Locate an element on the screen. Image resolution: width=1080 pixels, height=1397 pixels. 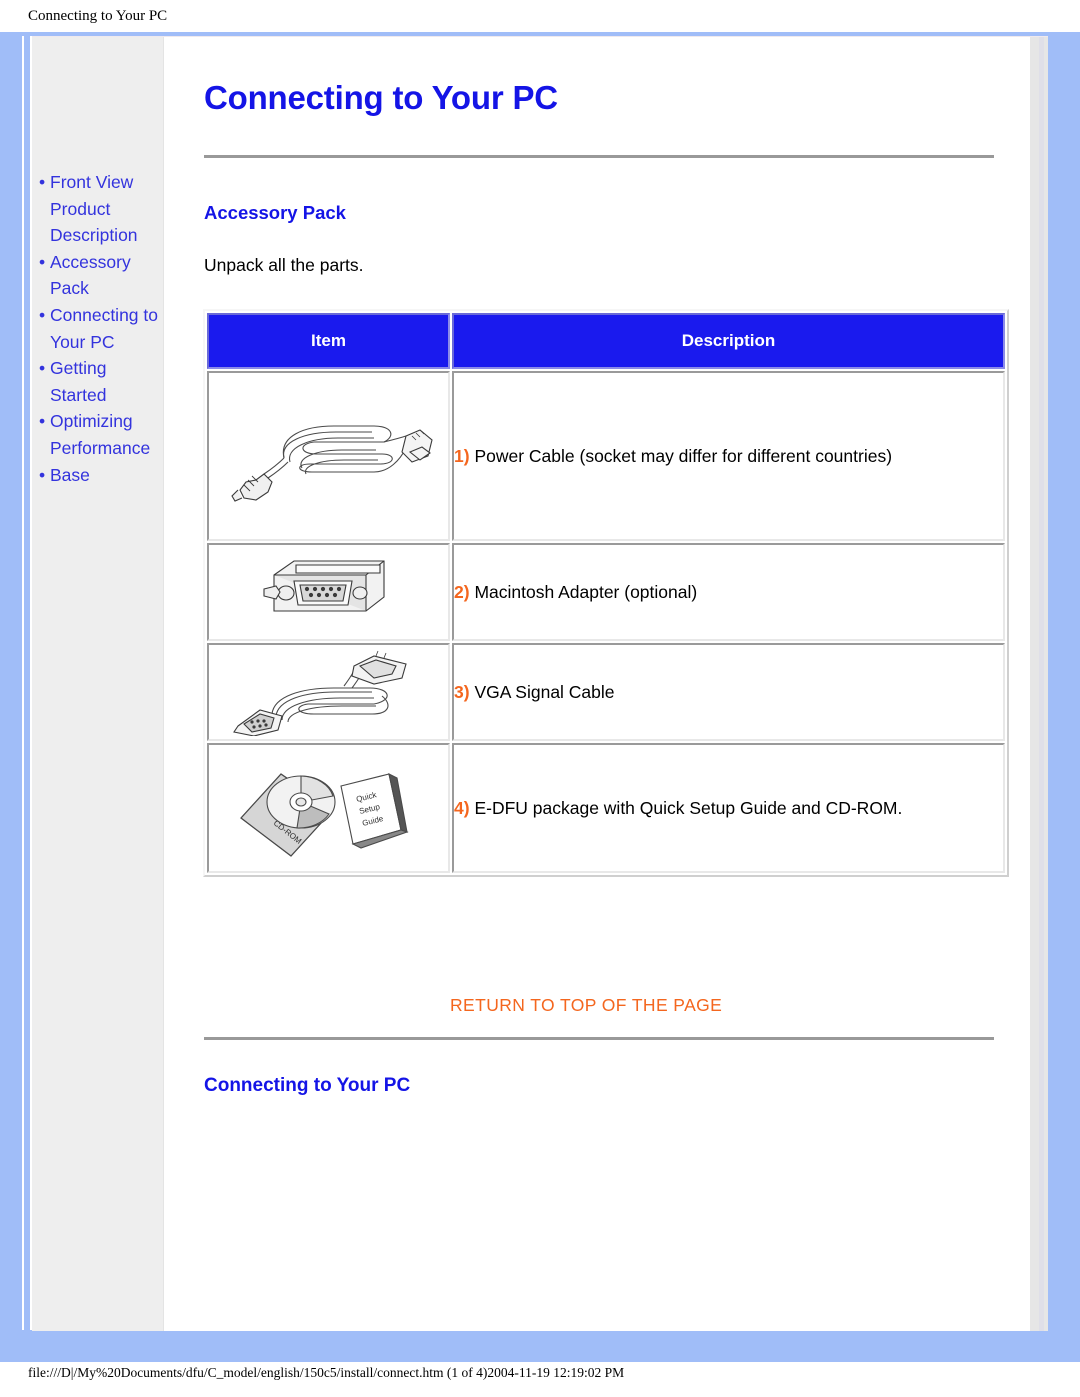
sidebar-item-label: Base is located at coordinates (70, 474).